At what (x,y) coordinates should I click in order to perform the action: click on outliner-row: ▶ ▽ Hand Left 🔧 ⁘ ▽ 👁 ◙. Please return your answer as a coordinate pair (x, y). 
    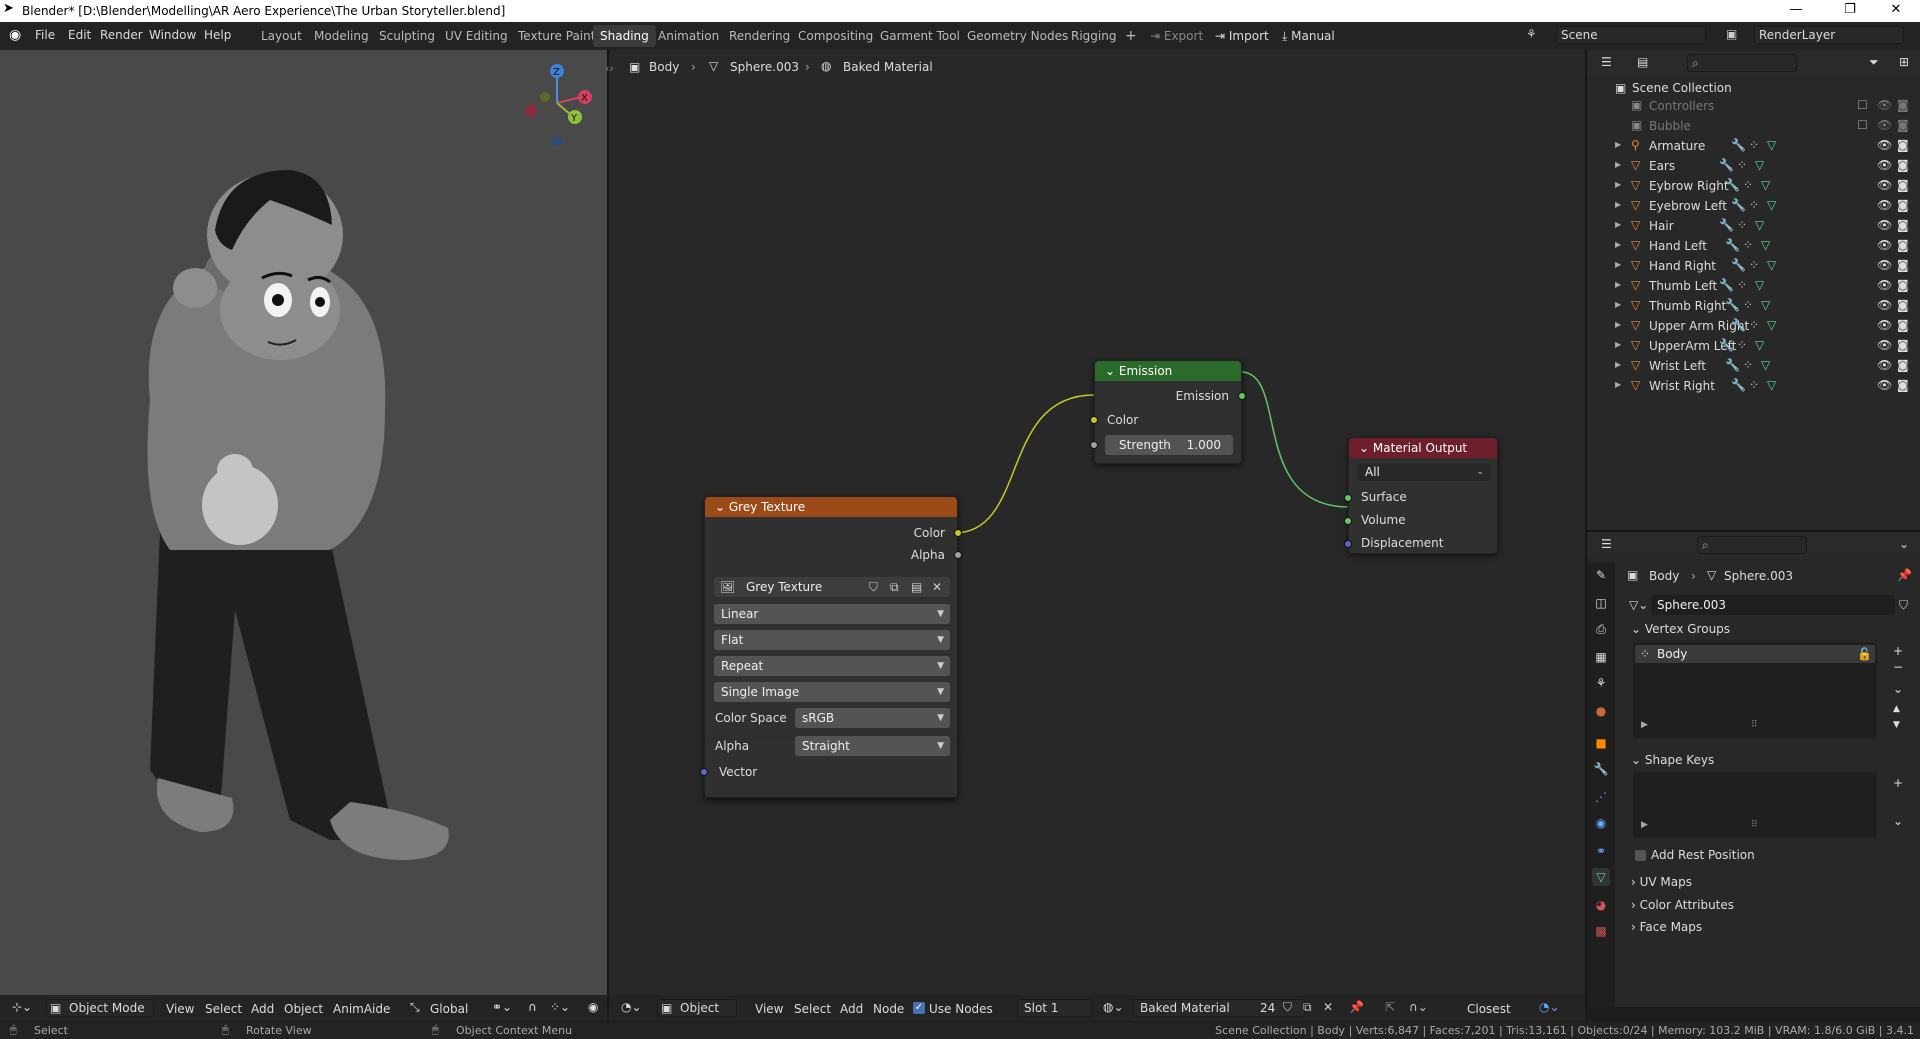
    Looking at the image, I should click on (1753, 246).